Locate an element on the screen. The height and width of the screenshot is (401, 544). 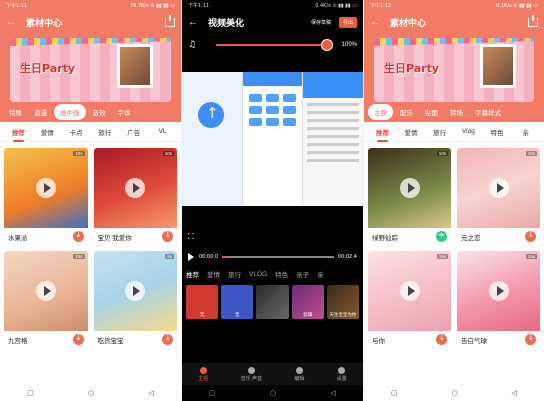
template-tab-active: 推荐 is located at coordinates (192, 274).